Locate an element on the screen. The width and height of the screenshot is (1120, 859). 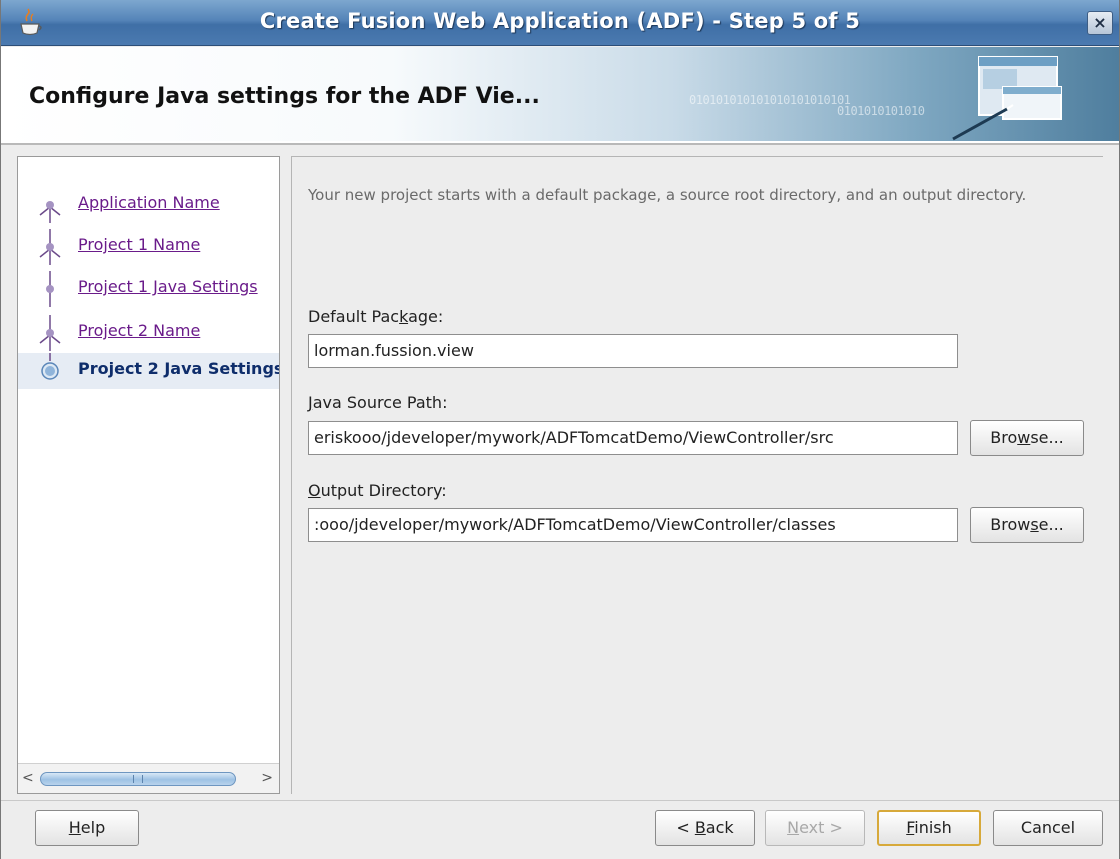
close-button: × is located at coordinates (1100, 23).